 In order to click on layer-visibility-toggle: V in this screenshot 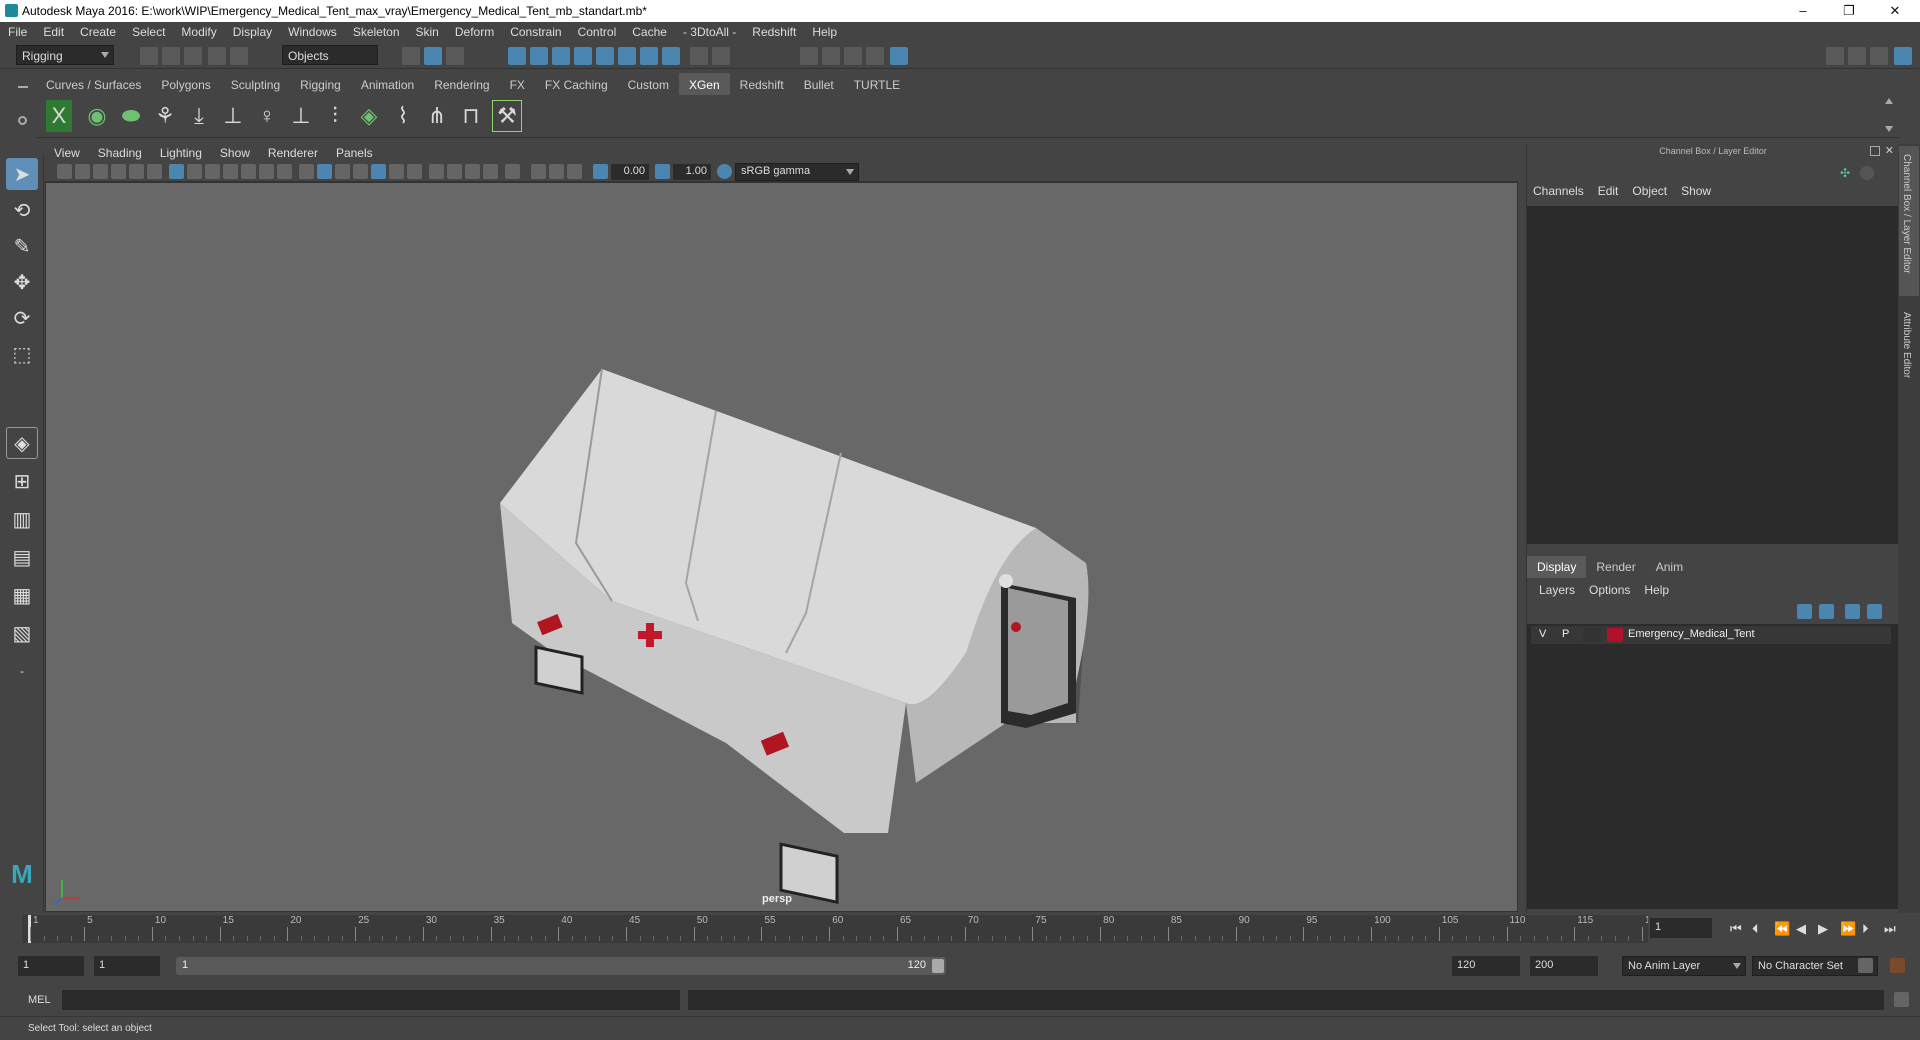, I will do `click(1542, 634)`.